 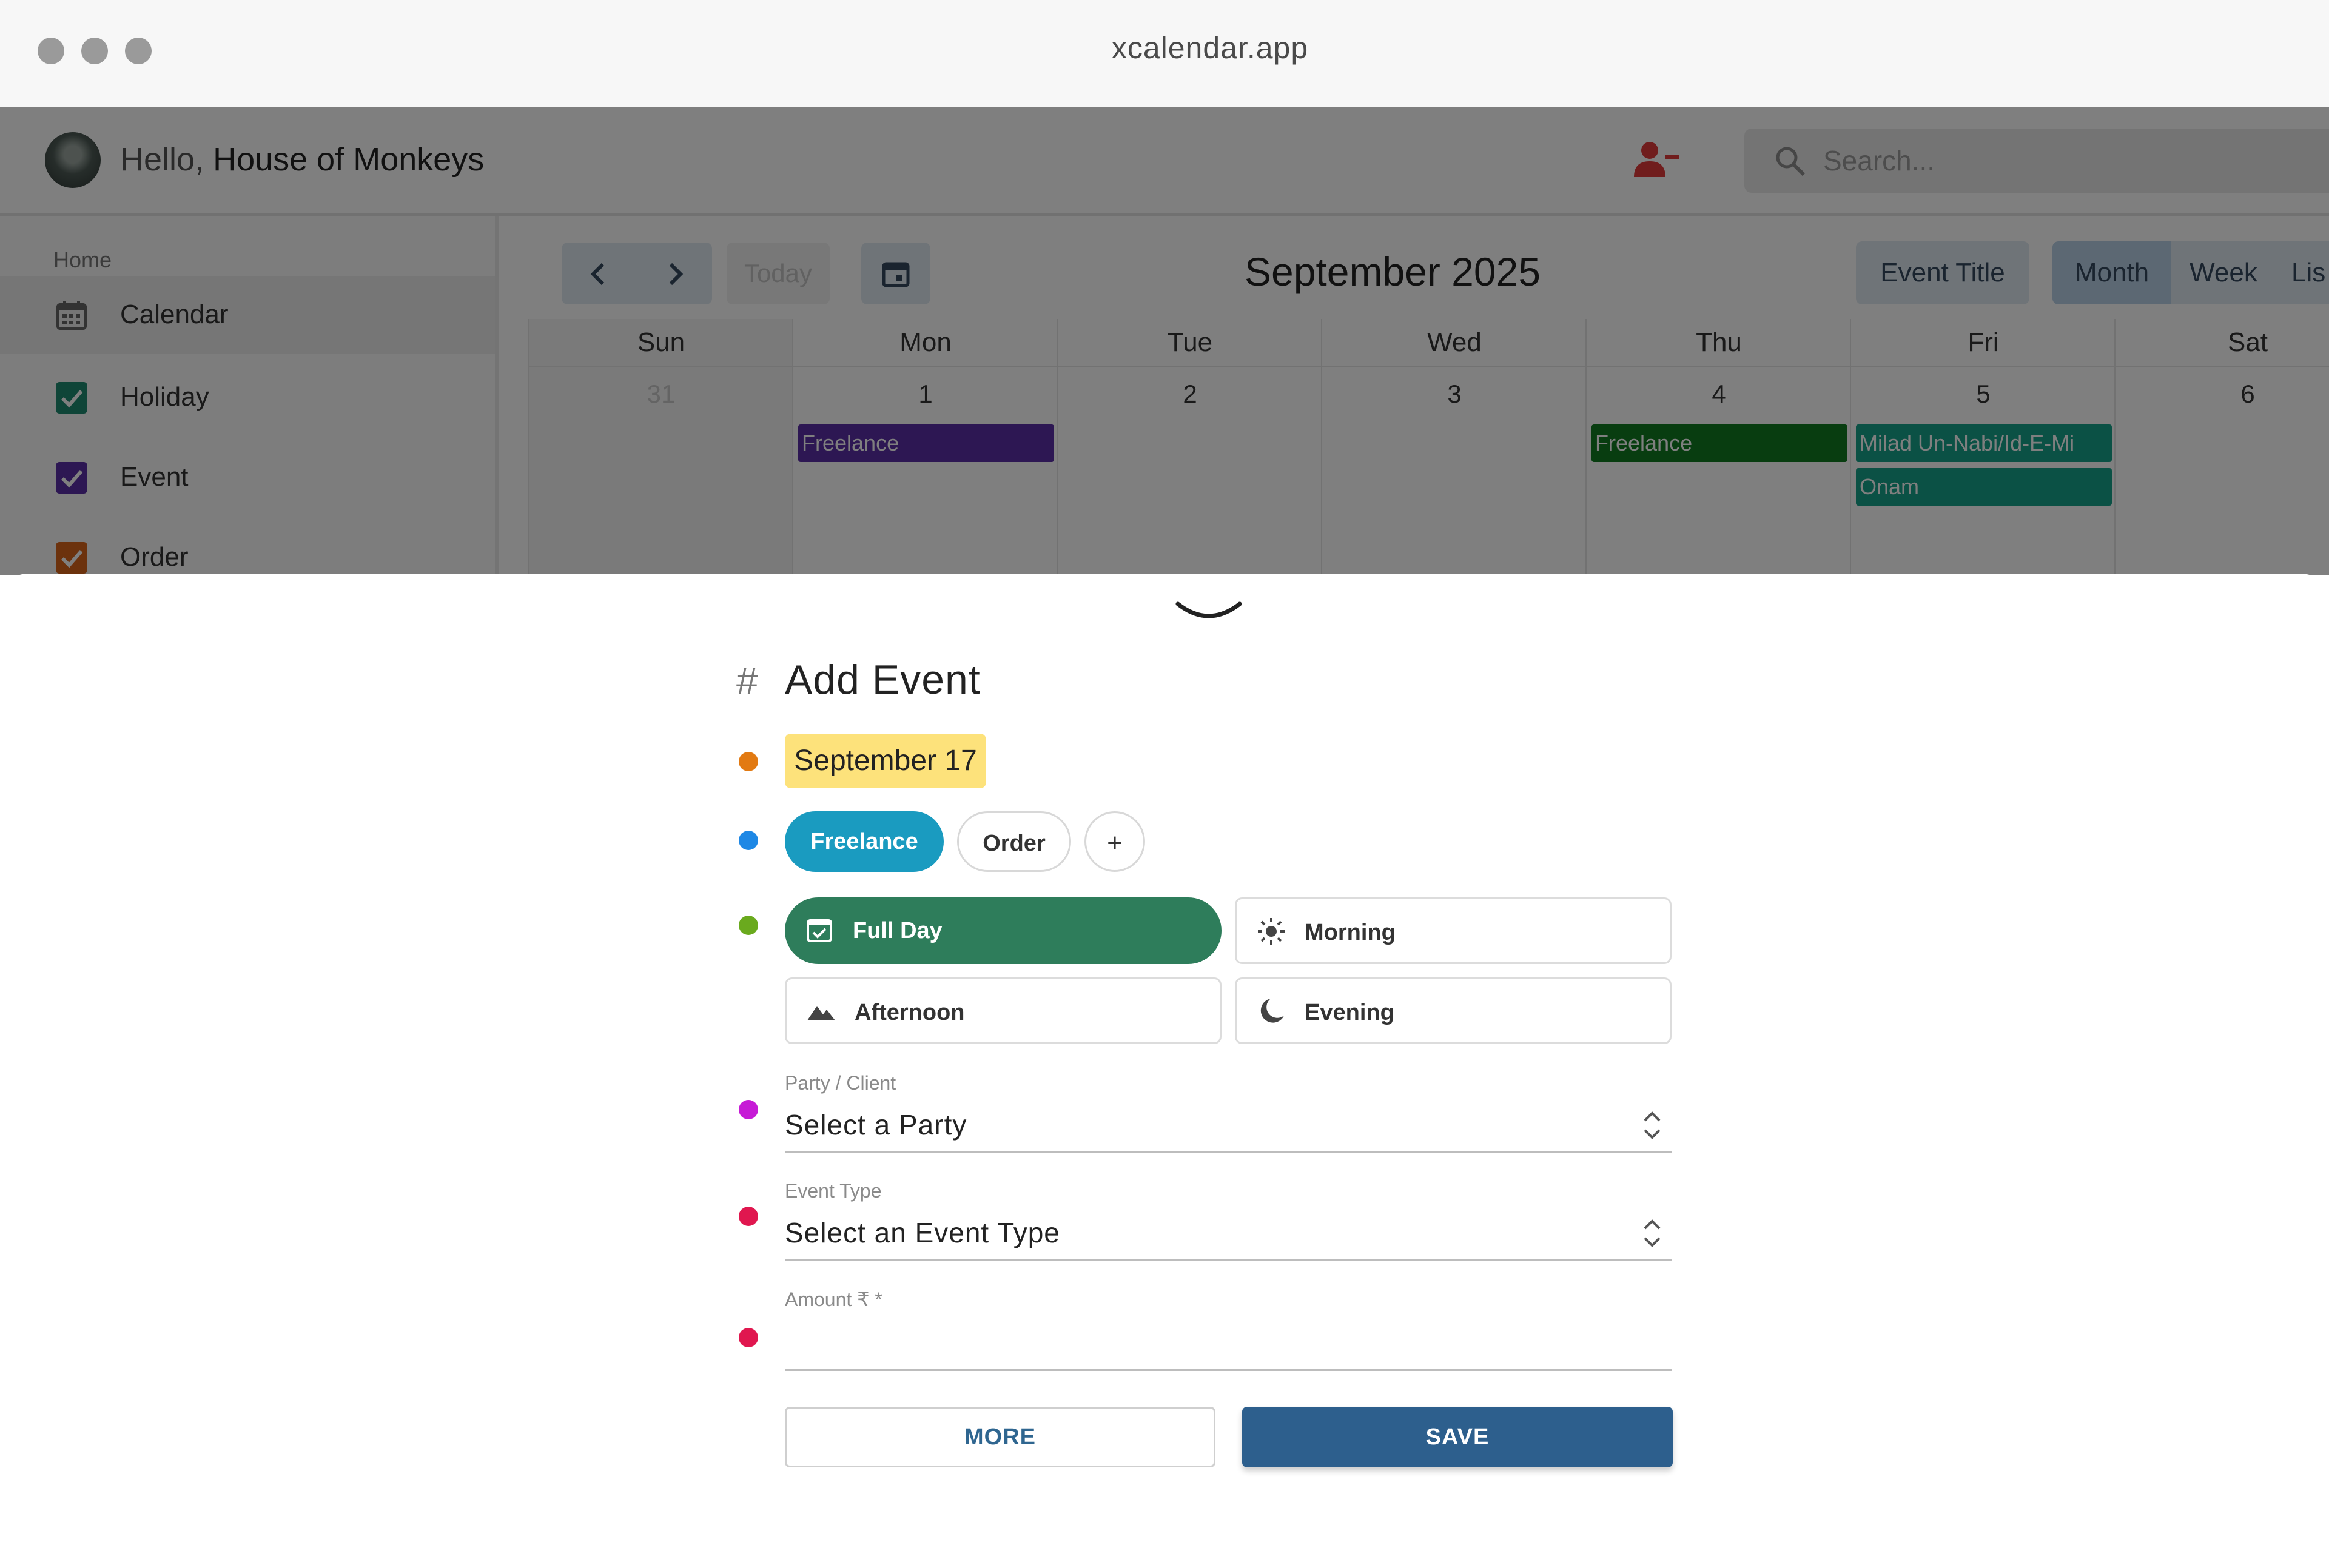 I want to click on slot-afternoon: Afternoon, so click(x=1004, y=1011).